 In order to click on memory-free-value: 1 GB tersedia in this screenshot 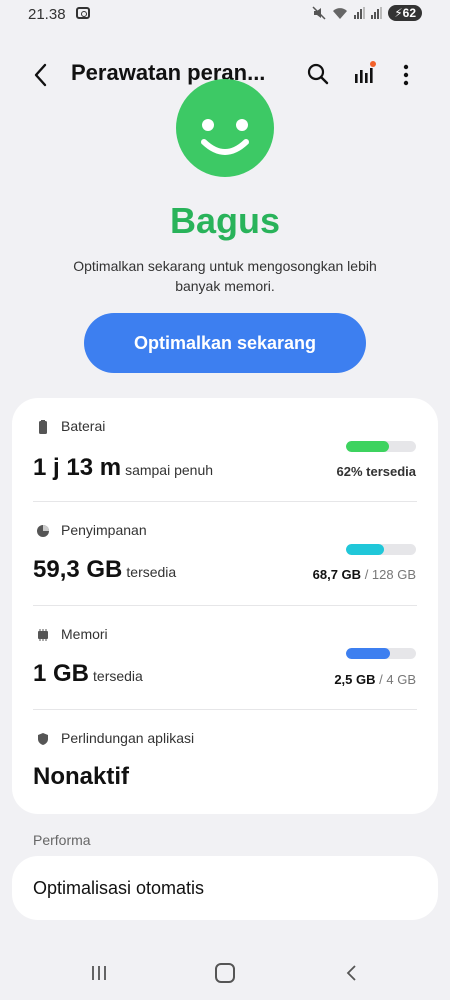, I will do `click(88, 674)`.